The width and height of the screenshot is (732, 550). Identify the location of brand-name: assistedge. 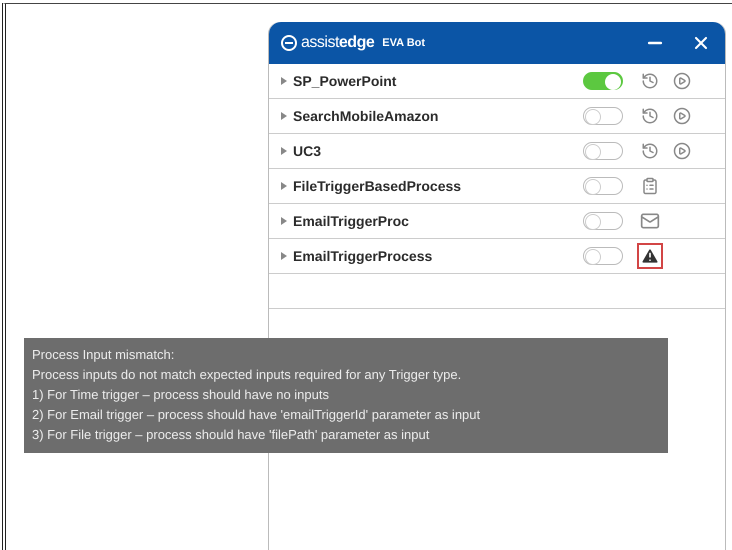
(337, 43).